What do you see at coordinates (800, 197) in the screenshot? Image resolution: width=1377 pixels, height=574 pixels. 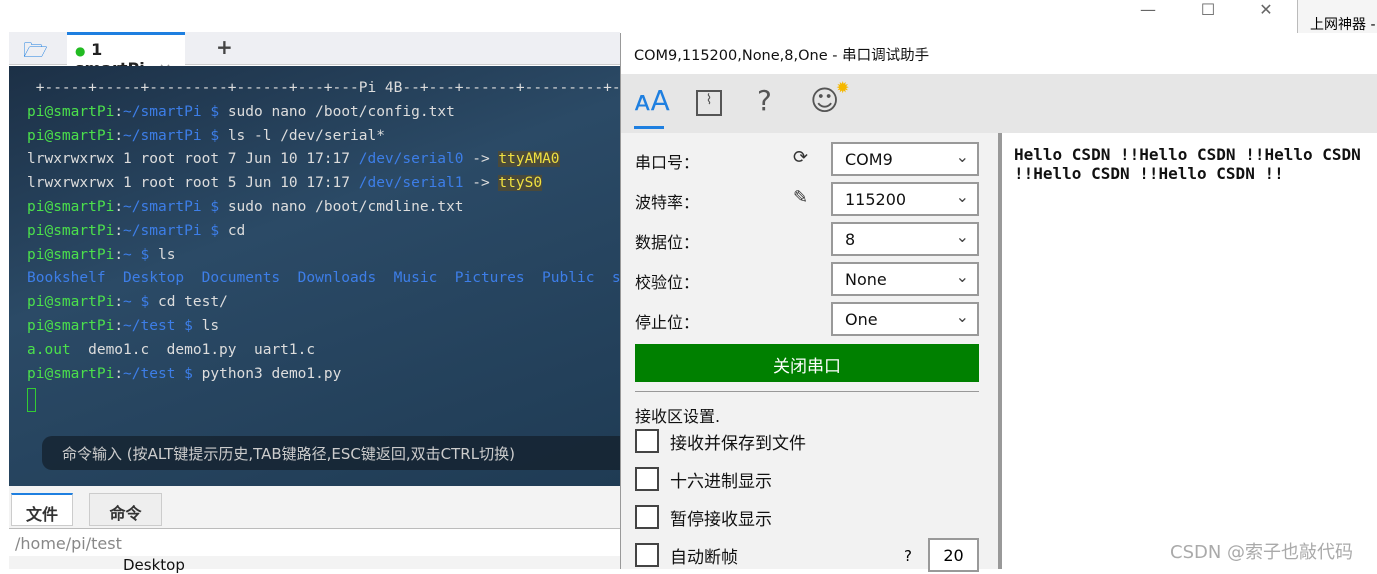 I see `pen-icon: ✎` at bounding box center [800, 197].